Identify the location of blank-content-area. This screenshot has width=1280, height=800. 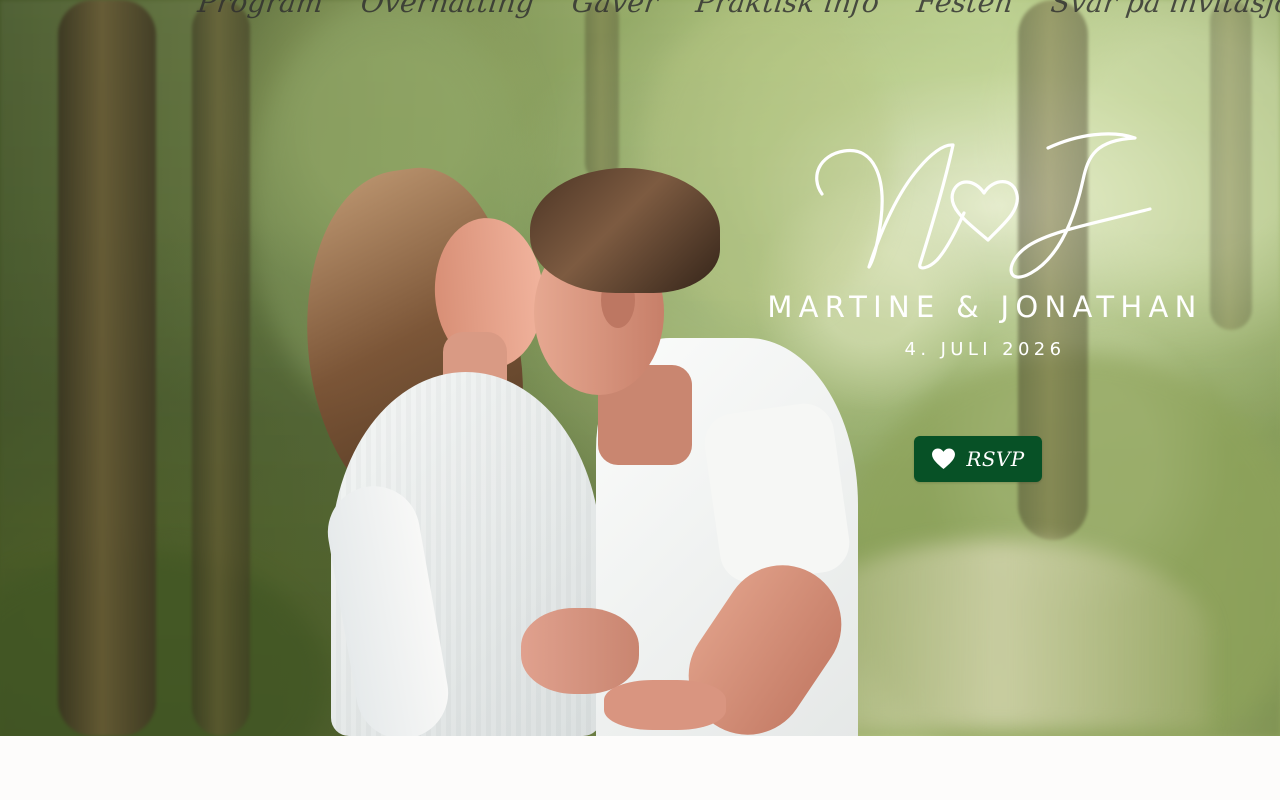
(640, 768).